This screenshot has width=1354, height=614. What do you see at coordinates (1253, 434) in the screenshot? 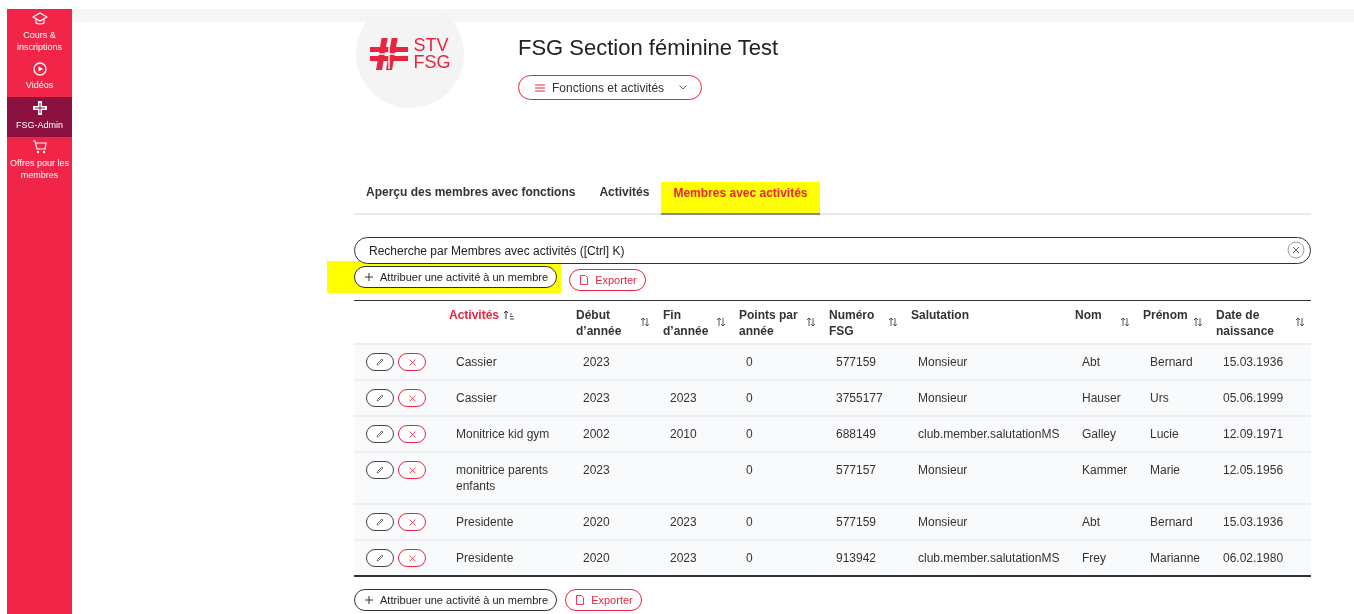
I see `table-cell: 12.09.1971` at bounding box center [1253, 434].